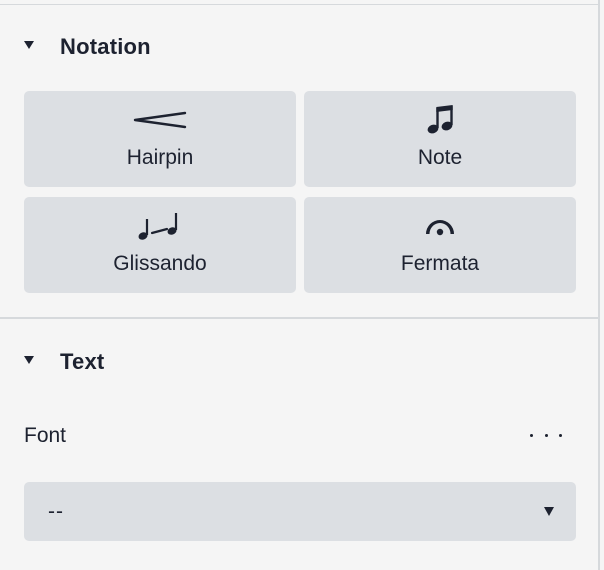 This screenshot has height=570, width=604. Describe the element at coordinates (160, 120) in the screenshot. I see `hairpin-icon` at that location.